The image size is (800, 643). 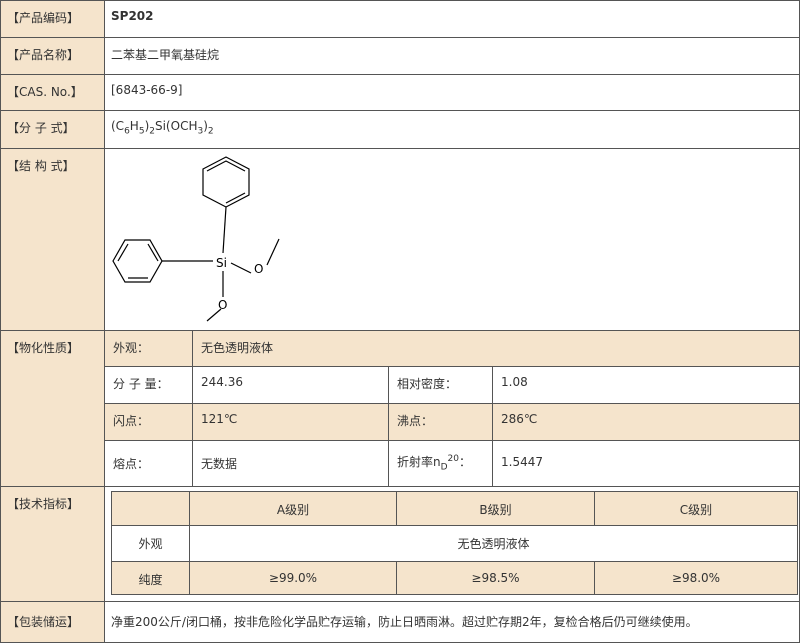 I want to click on ri-sub: D, so click(x=444, y=467).